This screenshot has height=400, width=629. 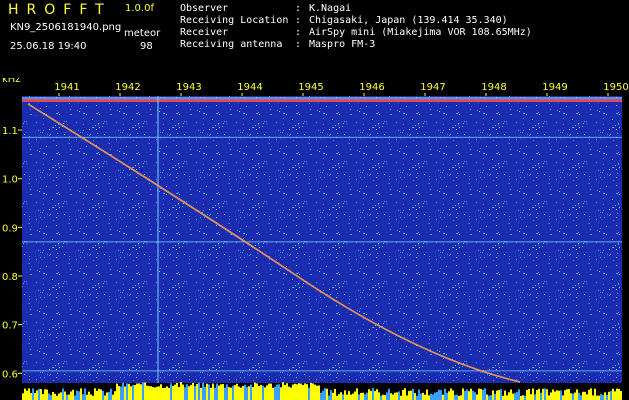 I want to click on y-tick-label: 0.8, so click(x=10, y=277).